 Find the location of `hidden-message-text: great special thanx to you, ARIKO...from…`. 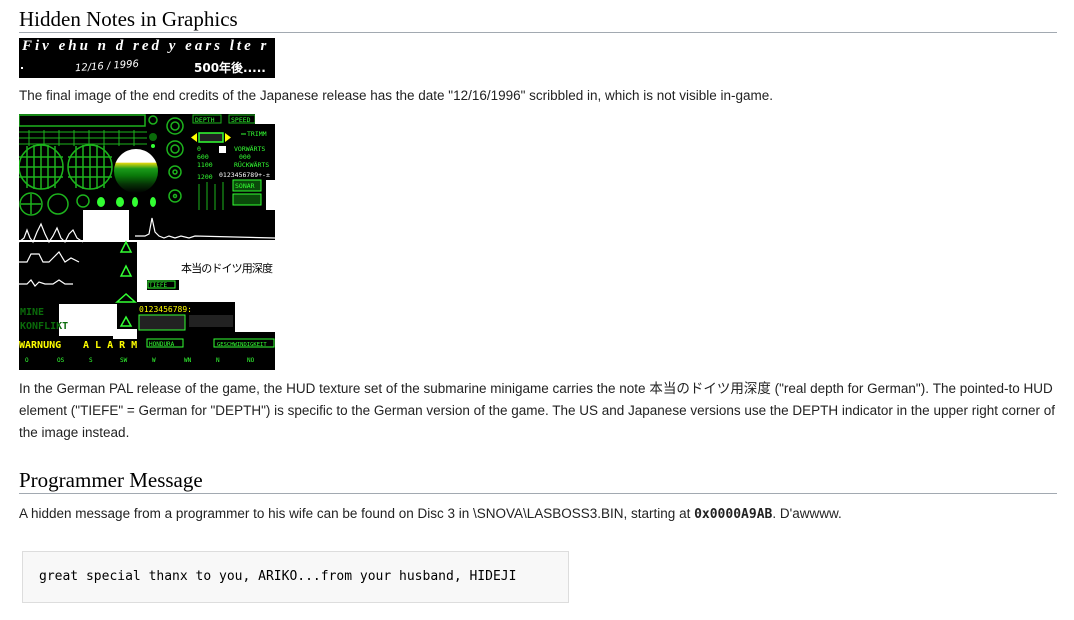

hidden-message-text: great special thanx to you, ARIKO...from… is located at coordinates (278, 576).